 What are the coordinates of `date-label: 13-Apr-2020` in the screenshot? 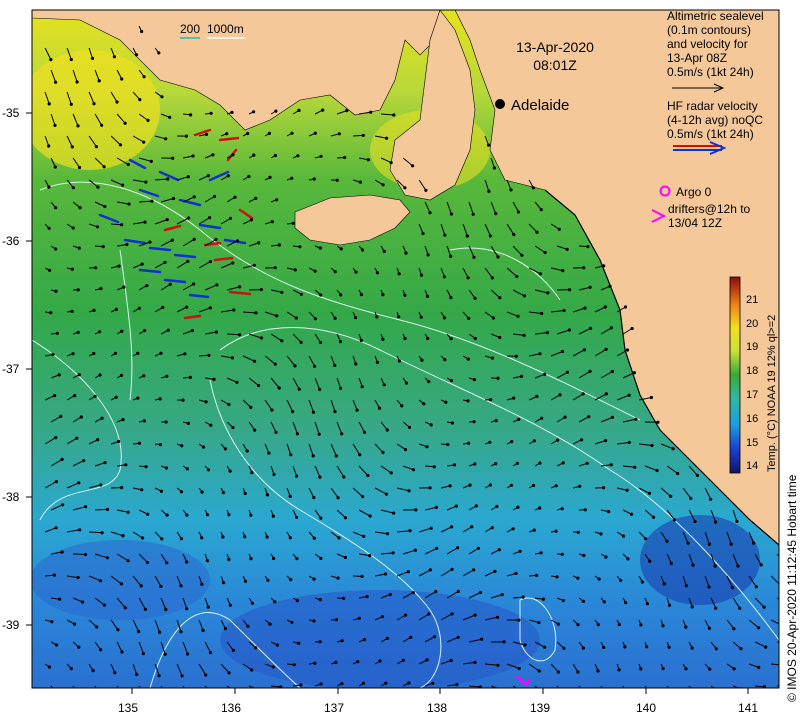 It's located at (555, 47).